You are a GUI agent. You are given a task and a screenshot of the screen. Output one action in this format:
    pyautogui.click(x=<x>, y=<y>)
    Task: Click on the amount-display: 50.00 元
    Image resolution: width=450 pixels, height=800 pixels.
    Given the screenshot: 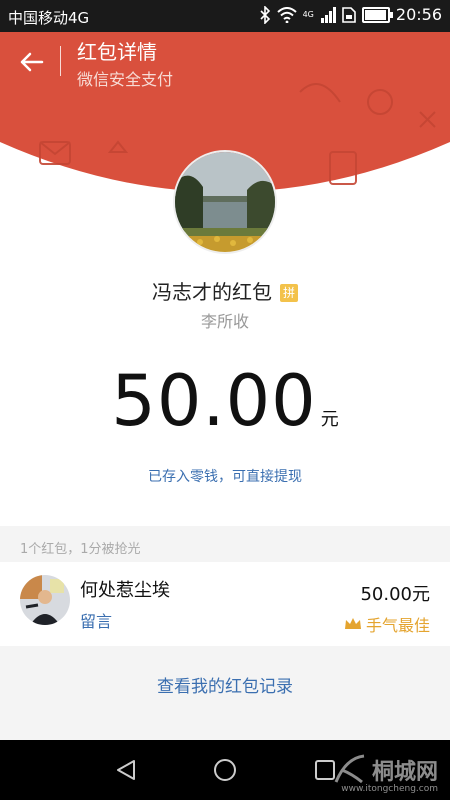 What is the action you would take?
    pyautogui.click(x=225, y=401)
    